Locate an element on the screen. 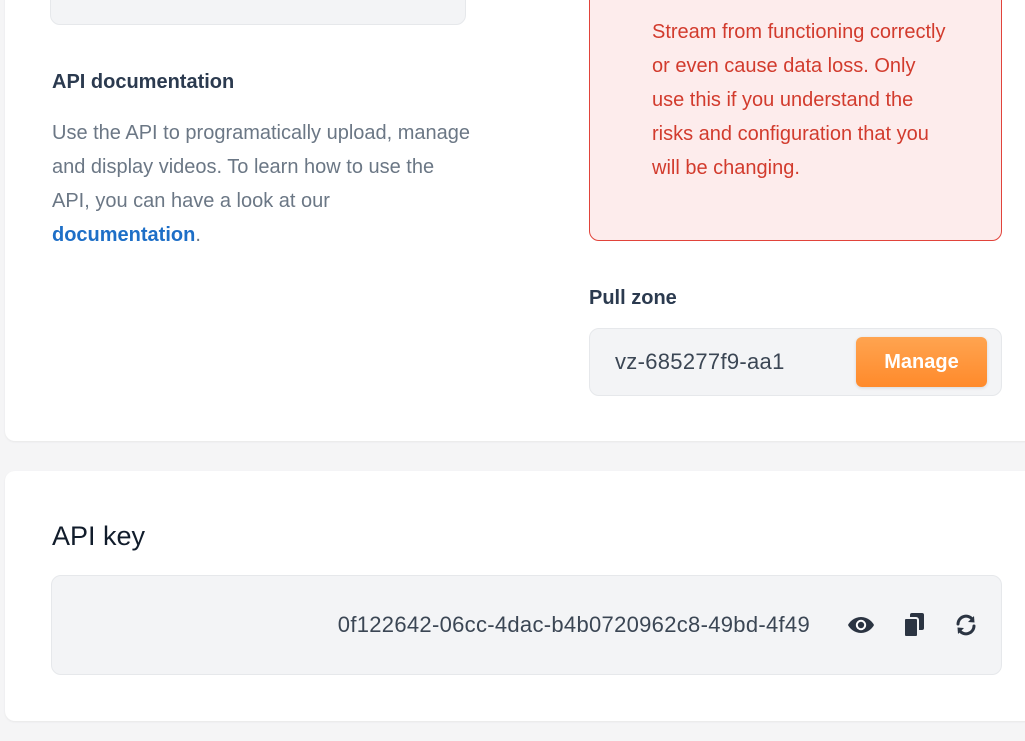  manage-button: Manage is located at coordinates (921, 362).